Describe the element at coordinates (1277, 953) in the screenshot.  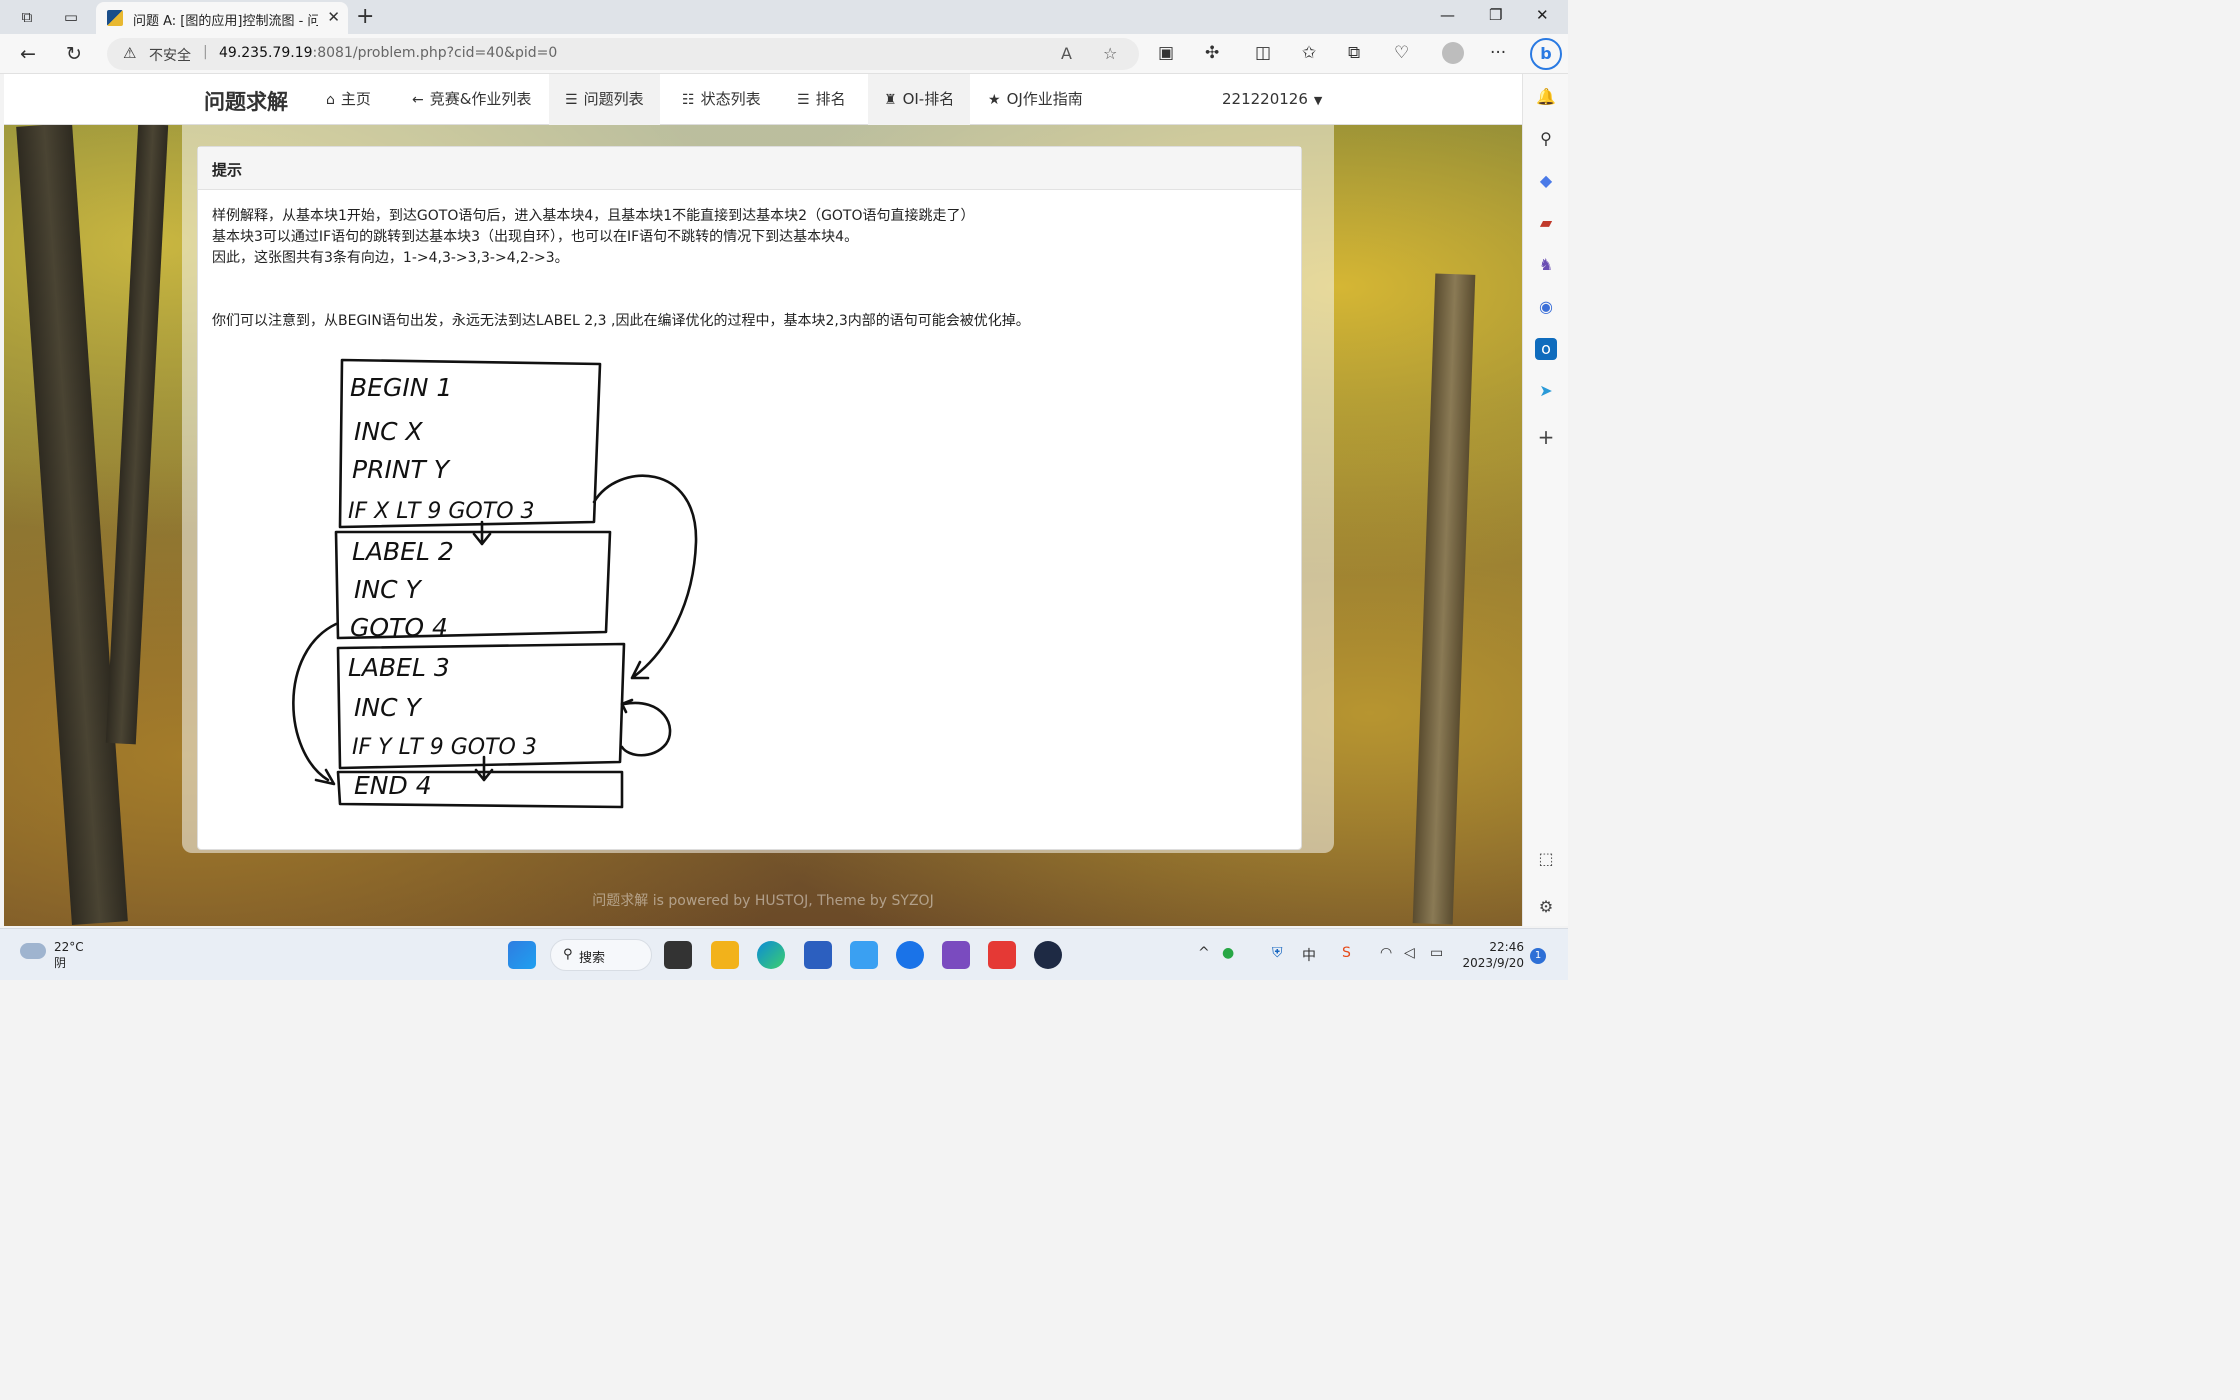
I see `security-shield-icon: ⛨` at that location.